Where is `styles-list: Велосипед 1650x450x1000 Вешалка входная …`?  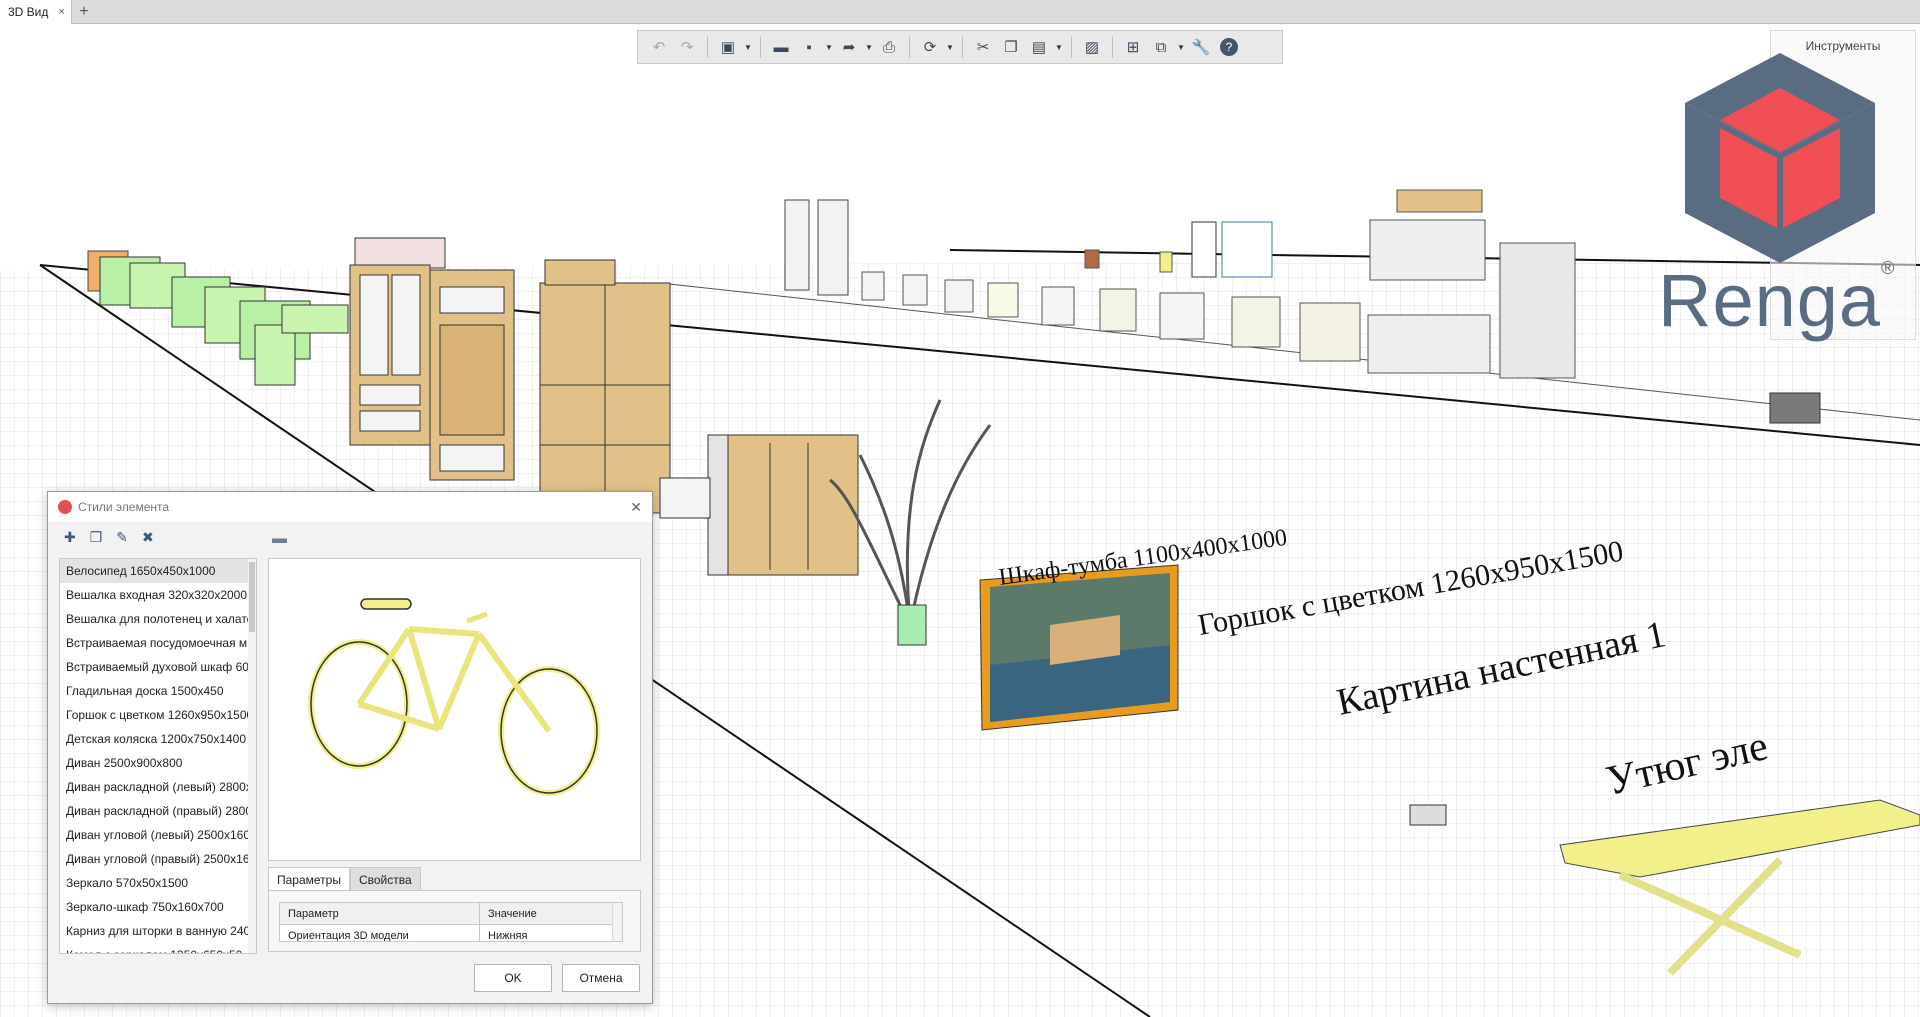 styles-list: Велосипед 1650x450x1000 Вешалка входная … is located at coordinates (158, 756).